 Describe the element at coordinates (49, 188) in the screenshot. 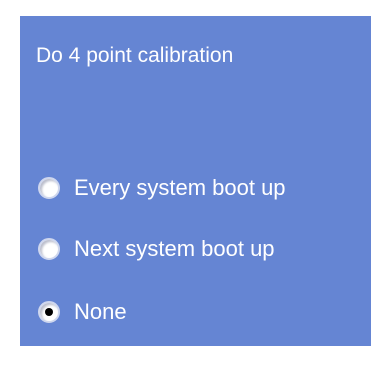

I see `radio-button-every-boot` at that location.